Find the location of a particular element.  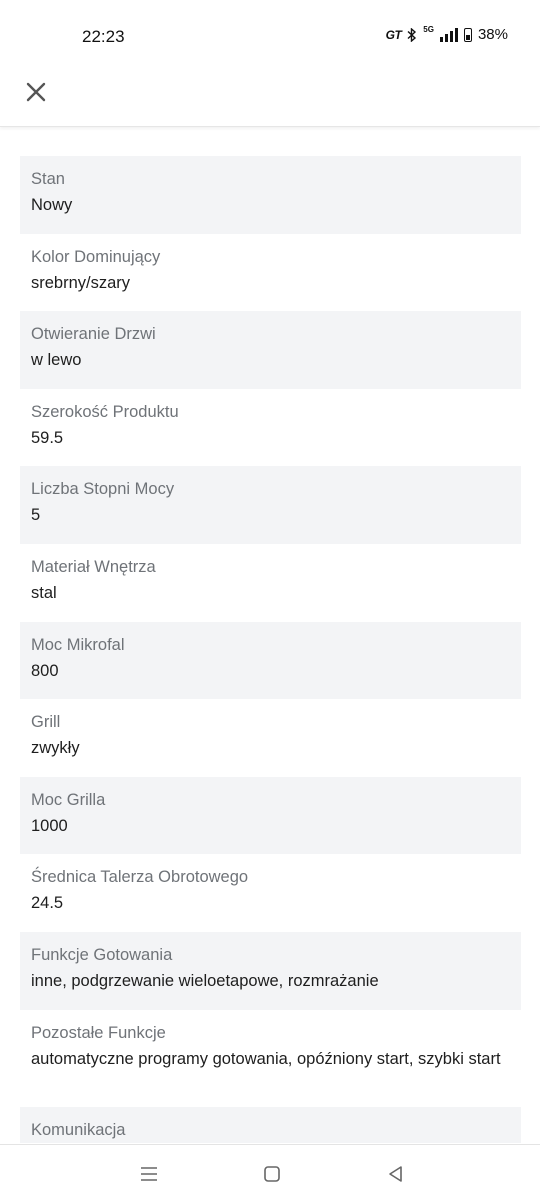

gt-icon: GT is located at coordinates (393, 34).